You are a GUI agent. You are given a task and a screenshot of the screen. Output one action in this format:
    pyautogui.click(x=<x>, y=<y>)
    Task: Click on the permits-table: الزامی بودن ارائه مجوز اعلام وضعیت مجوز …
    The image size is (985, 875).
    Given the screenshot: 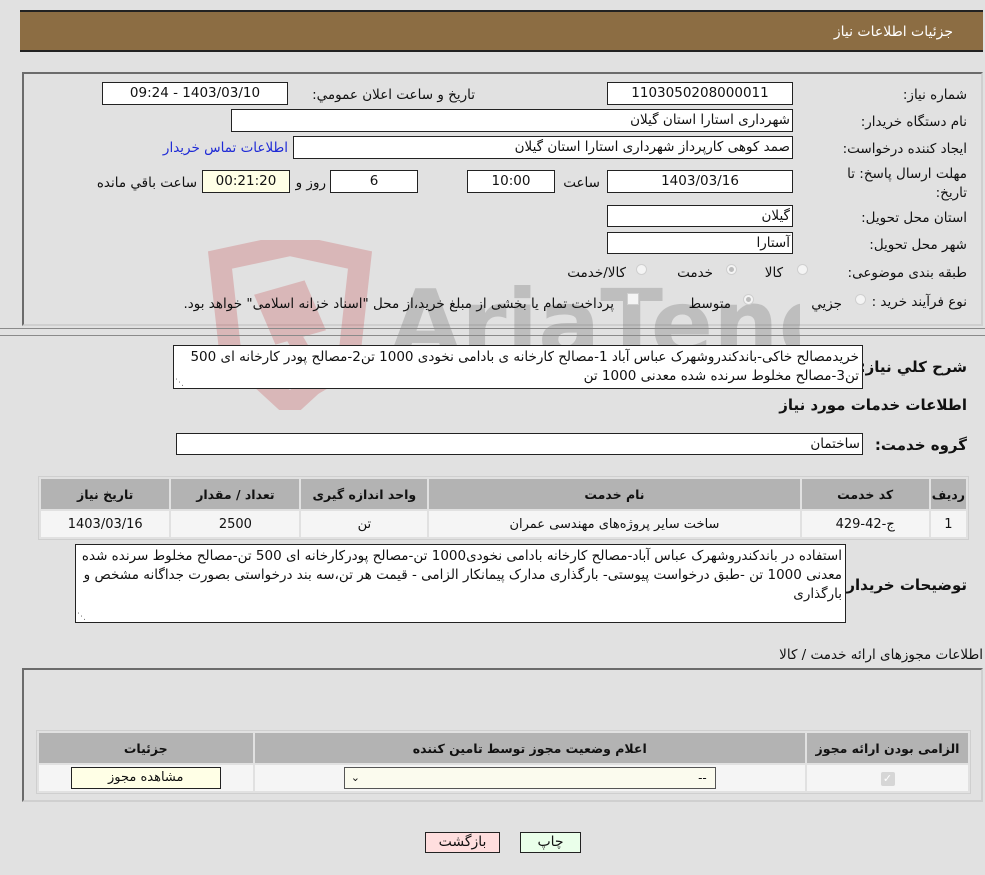 What is the action you would take?
    pyautogui.click(x=503, y=762)
    